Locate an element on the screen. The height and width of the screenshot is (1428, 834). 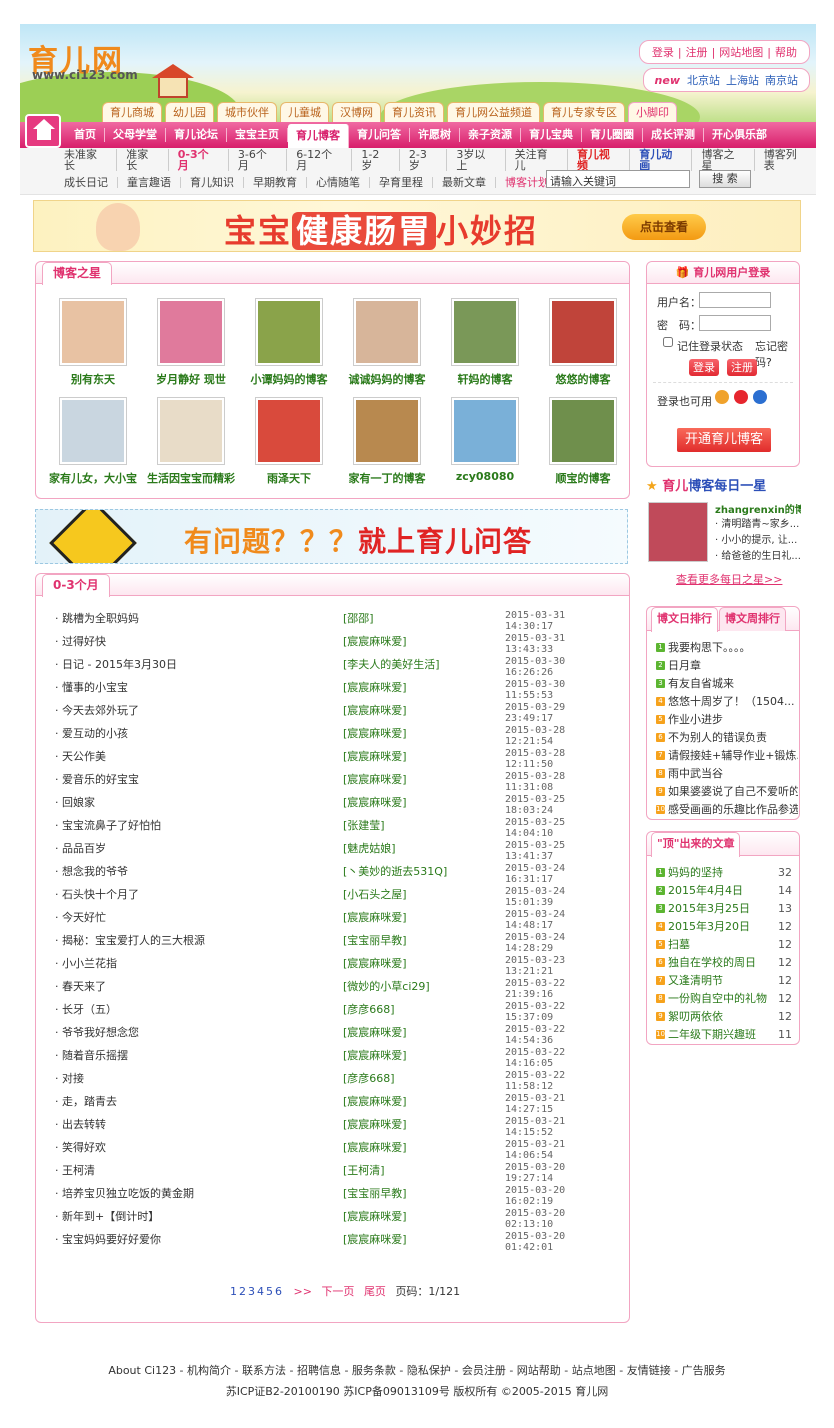
star-name: 家有一丁的博客 is located at coordinates (387, 478).